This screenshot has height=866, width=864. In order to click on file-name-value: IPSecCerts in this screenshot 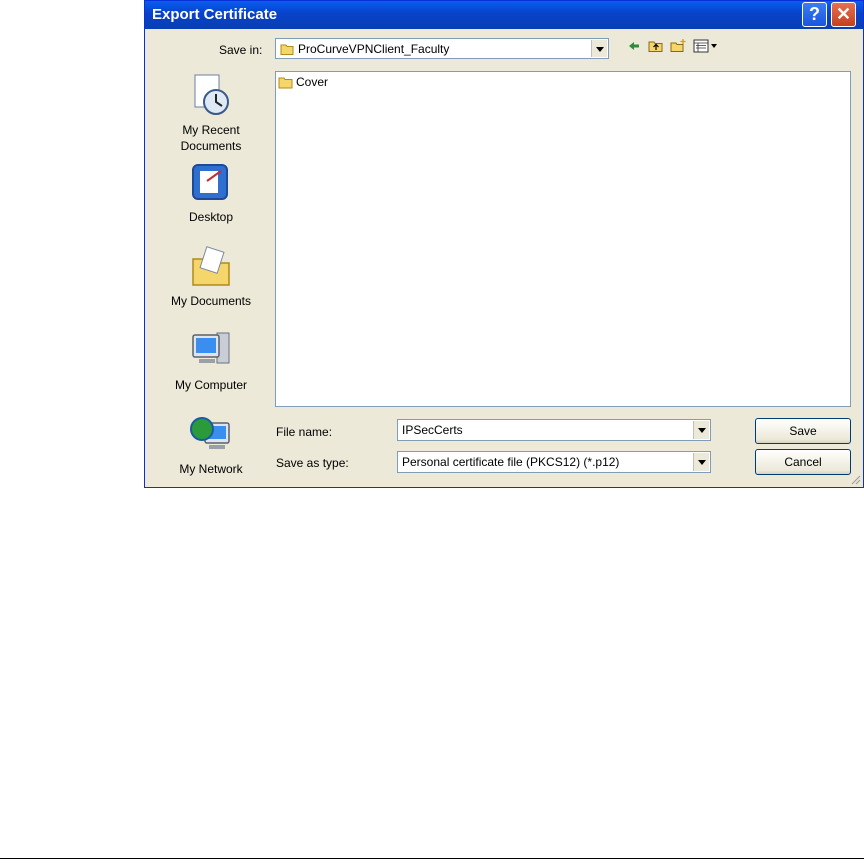, I will do `click(432, 430)`.